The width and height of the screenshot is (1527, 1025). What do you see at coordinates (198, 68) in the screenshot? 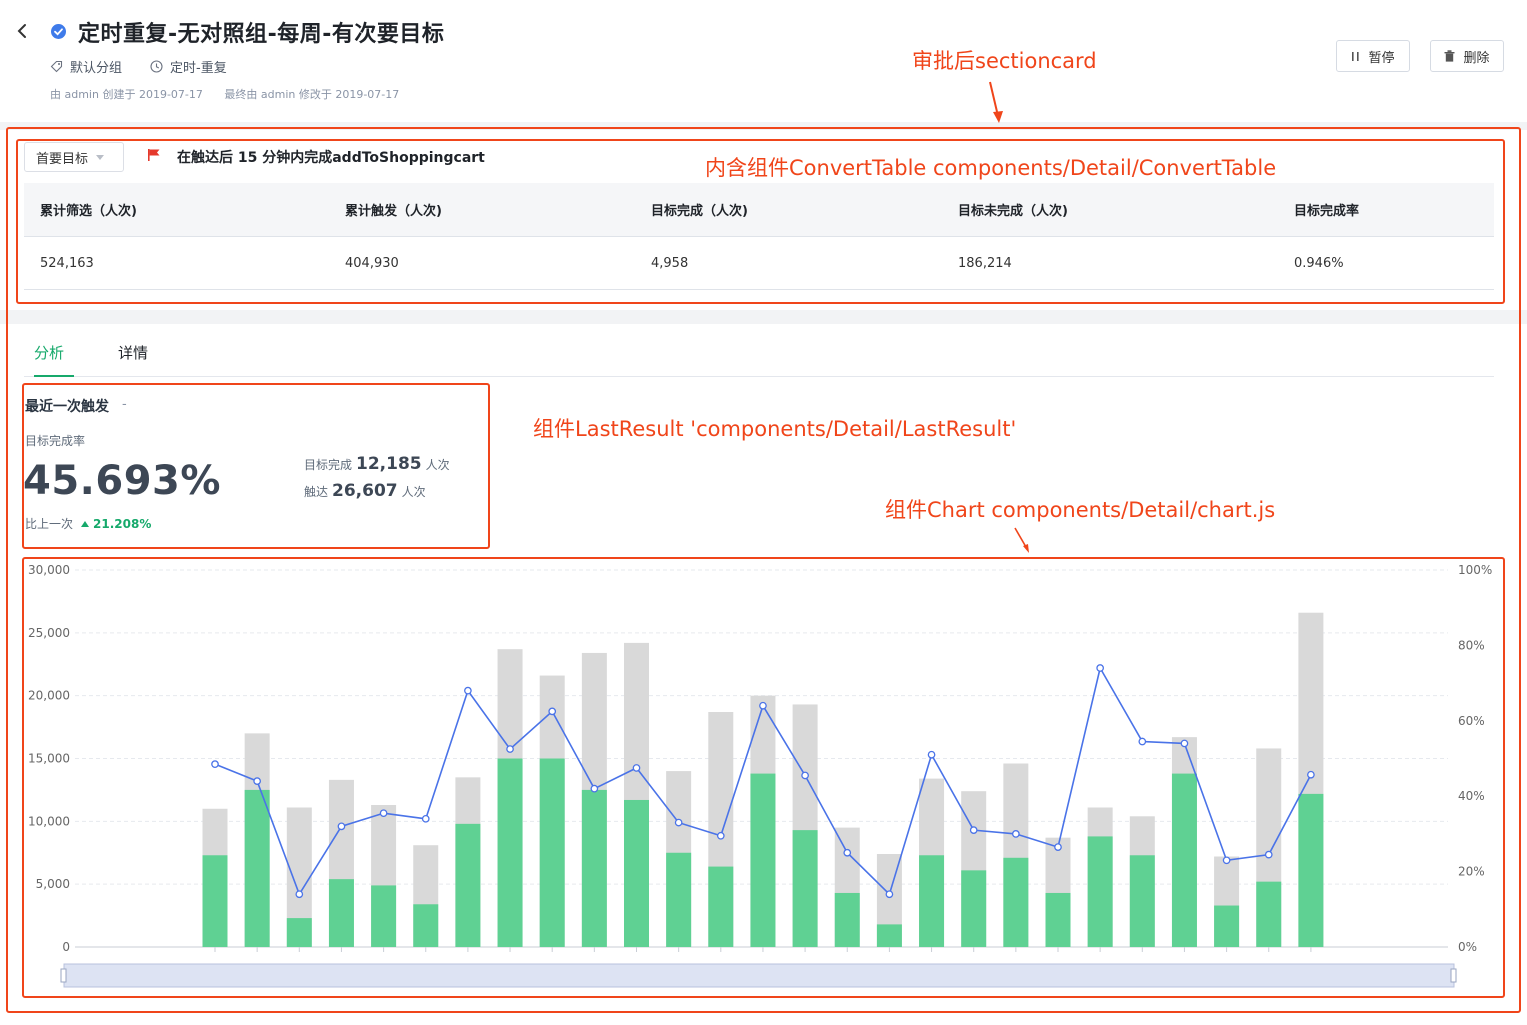
I see `schedule-label: 定时-重复` at bounding box center [198, 68].